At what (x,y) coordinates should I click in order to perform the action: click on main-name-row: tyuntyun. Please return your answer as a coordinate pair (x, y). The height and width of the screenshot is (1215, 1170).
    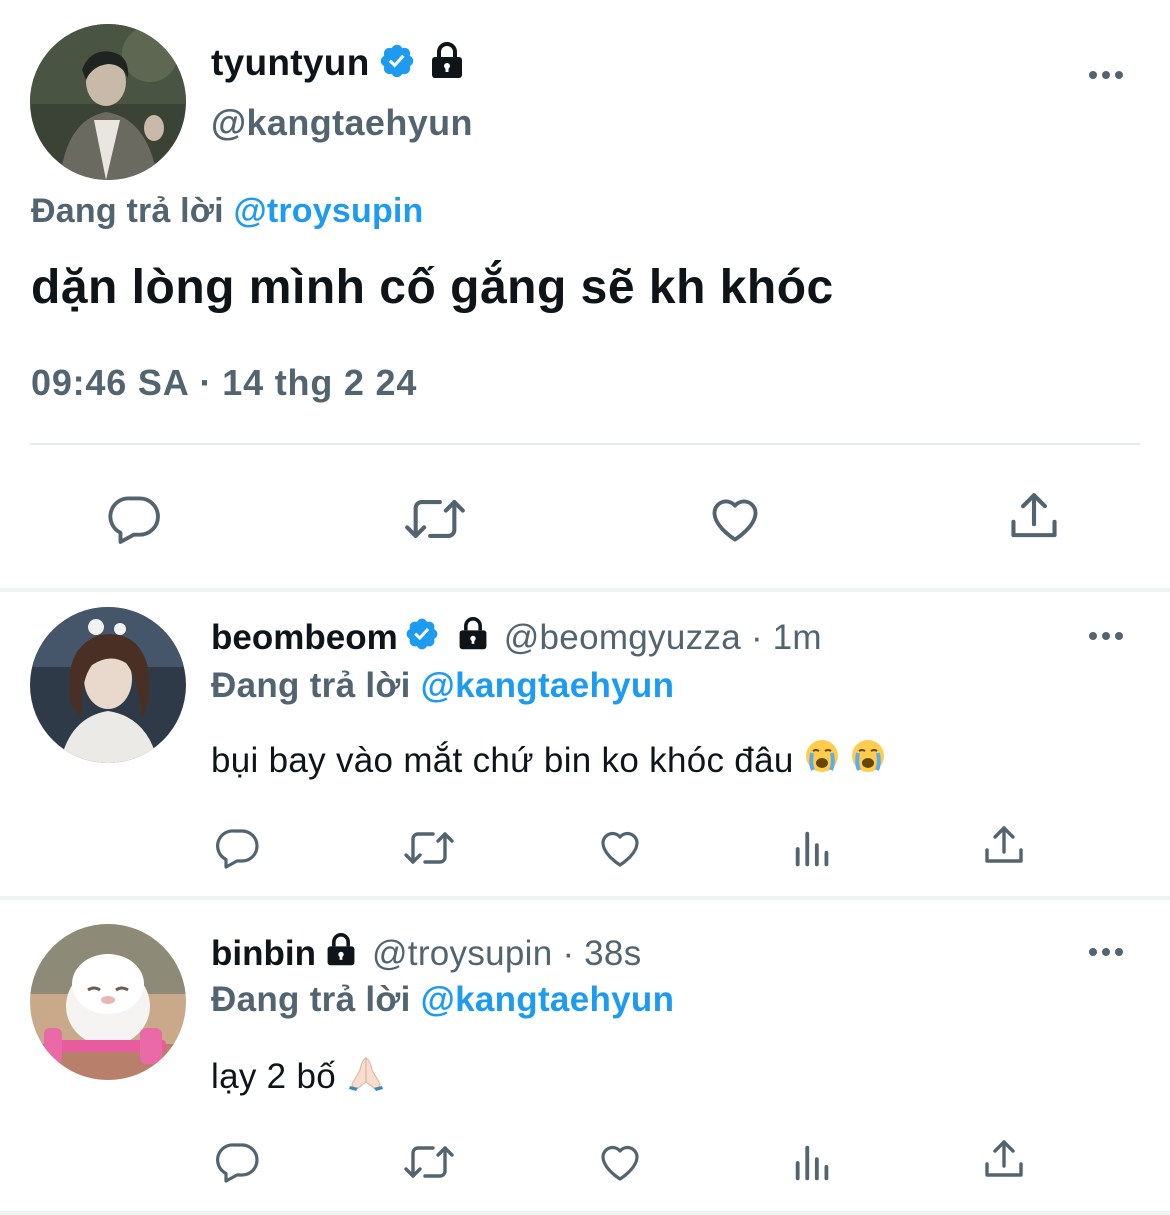
    Looking at the image, I should click on (337, 63).